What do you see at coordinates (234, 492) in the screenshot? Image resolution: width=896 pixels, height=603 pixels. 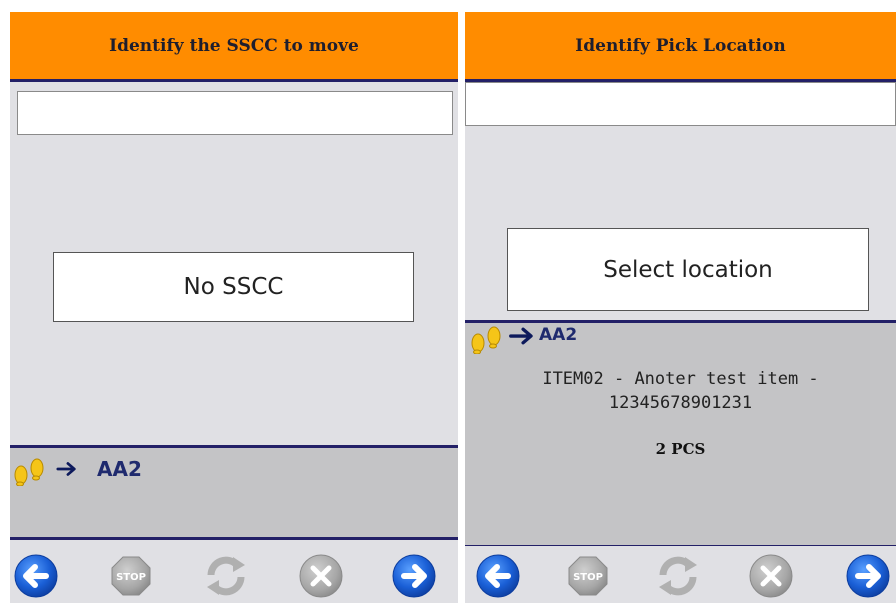 I see `location-info-bar: AA2` at bounding box center [234, 492].